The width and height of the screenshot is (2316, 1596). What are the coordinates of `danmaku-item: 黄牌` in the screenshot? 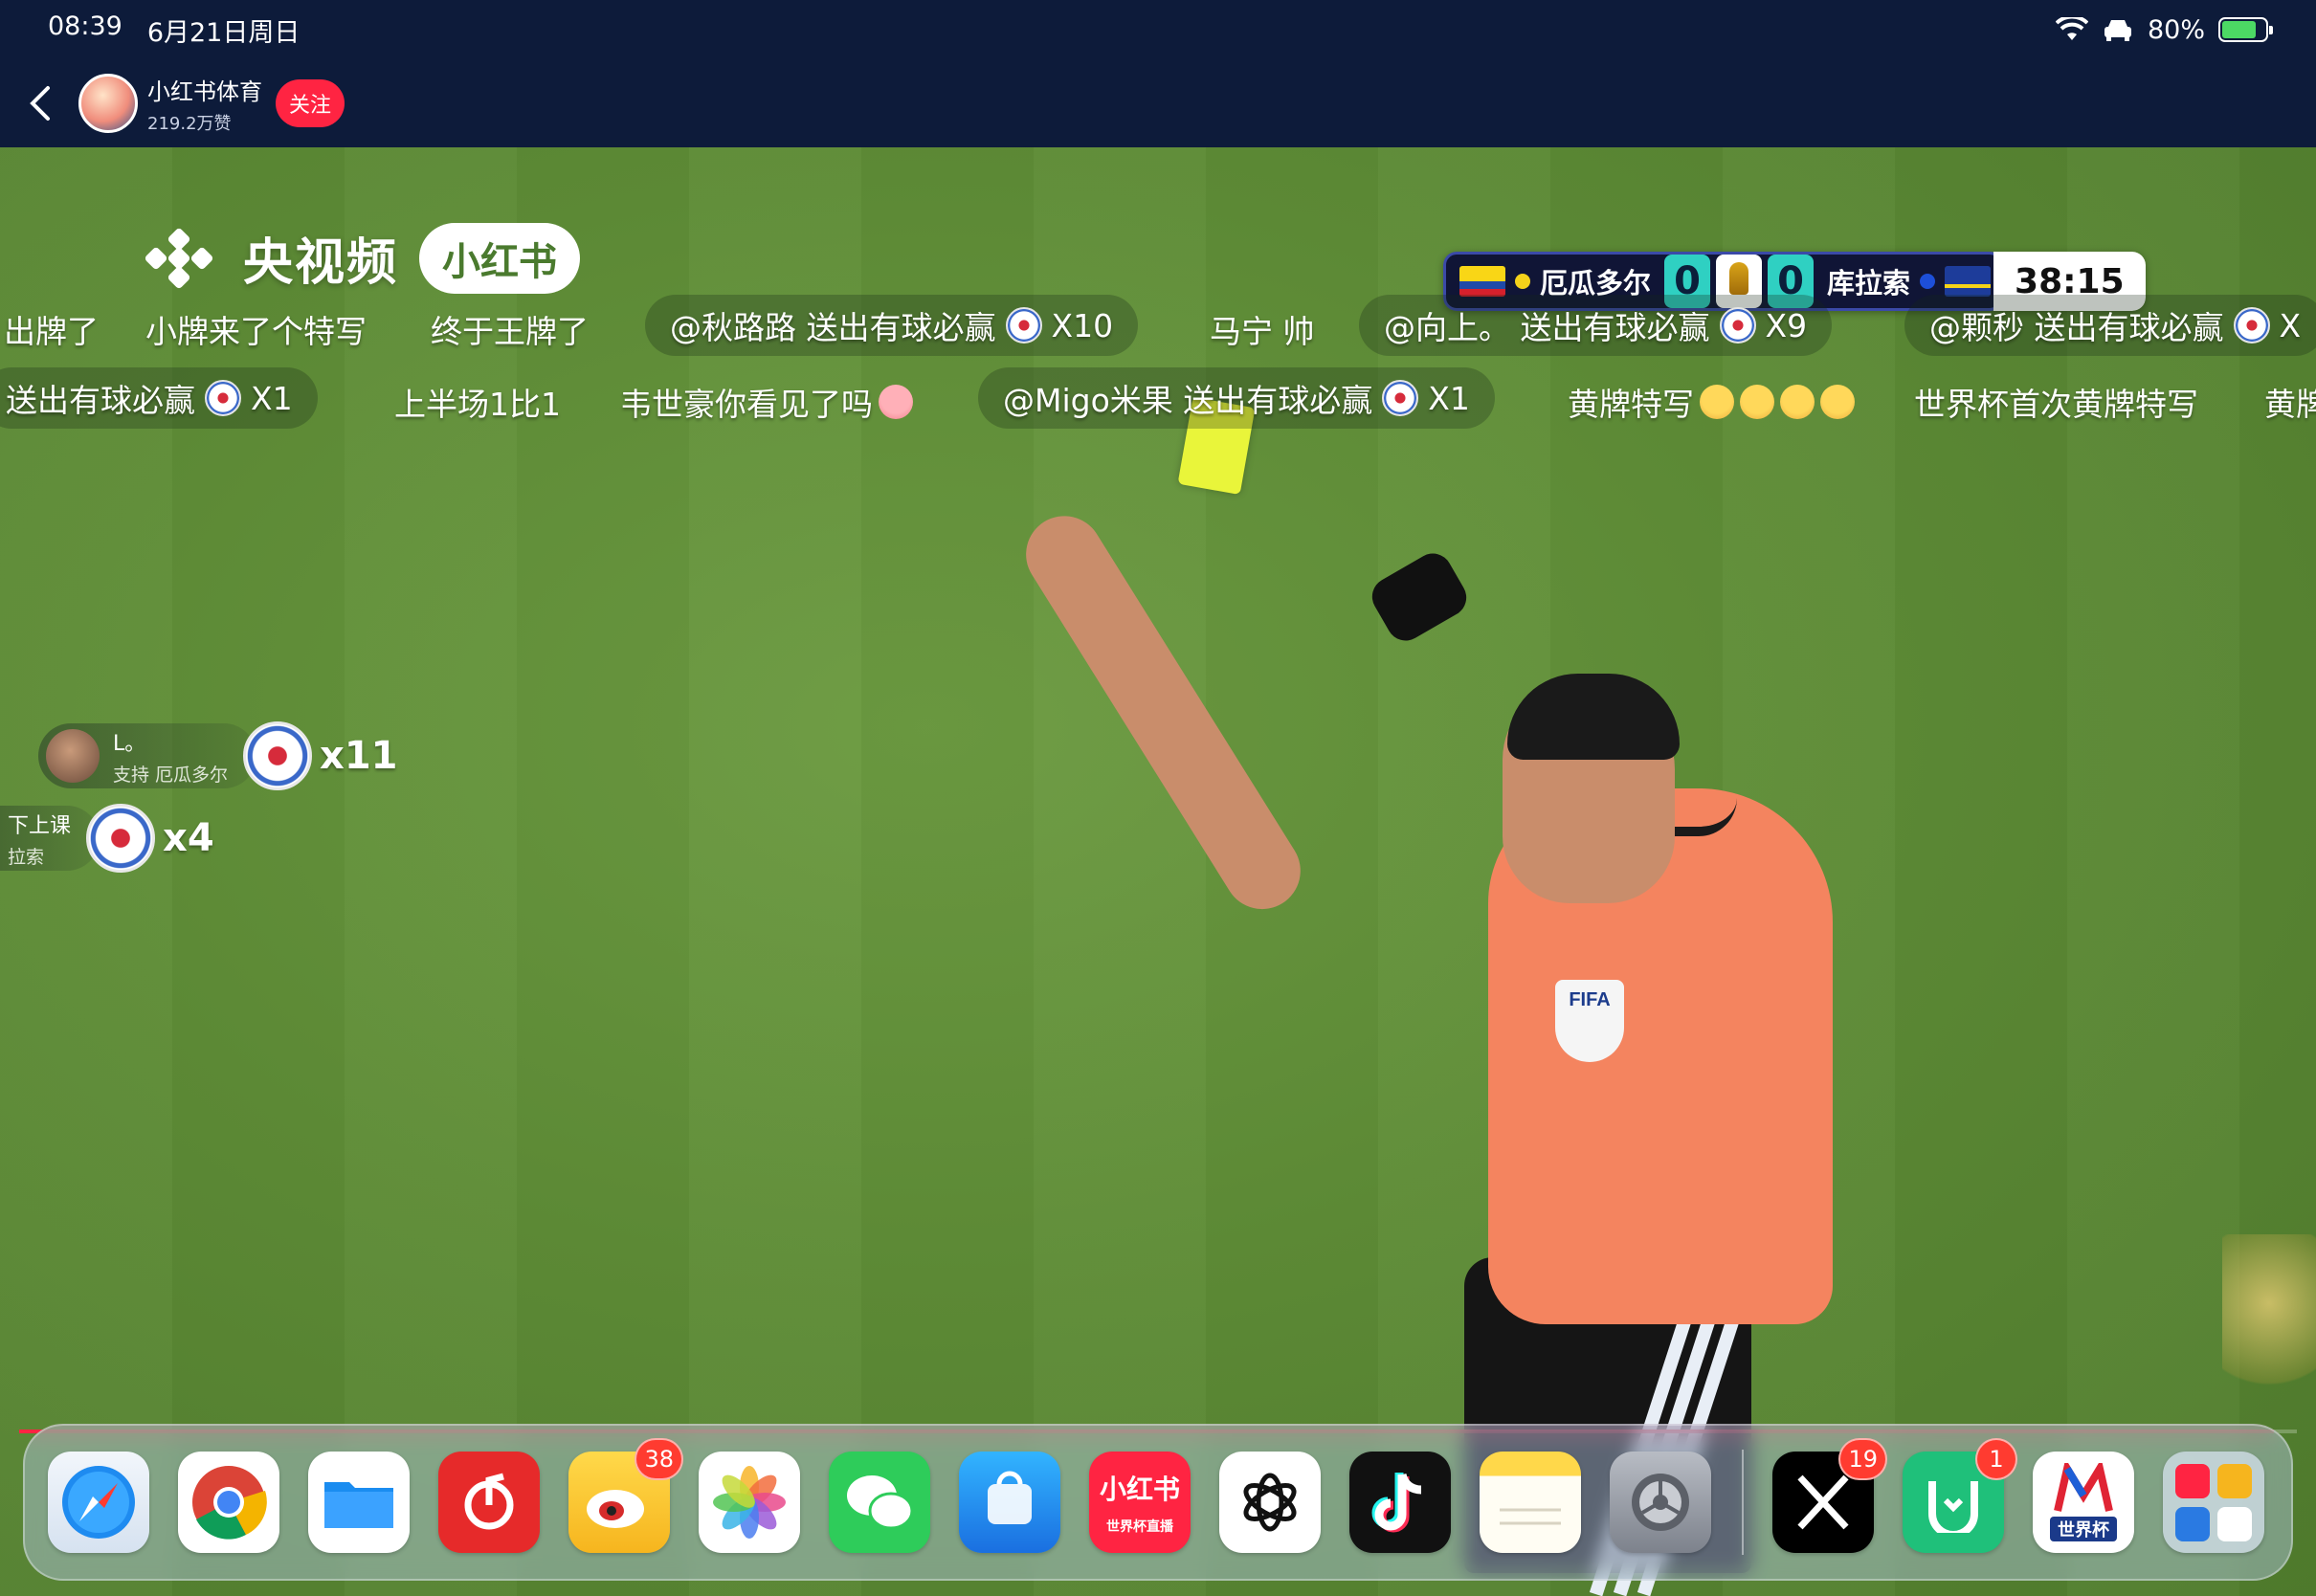 It's located at (2290, 402).